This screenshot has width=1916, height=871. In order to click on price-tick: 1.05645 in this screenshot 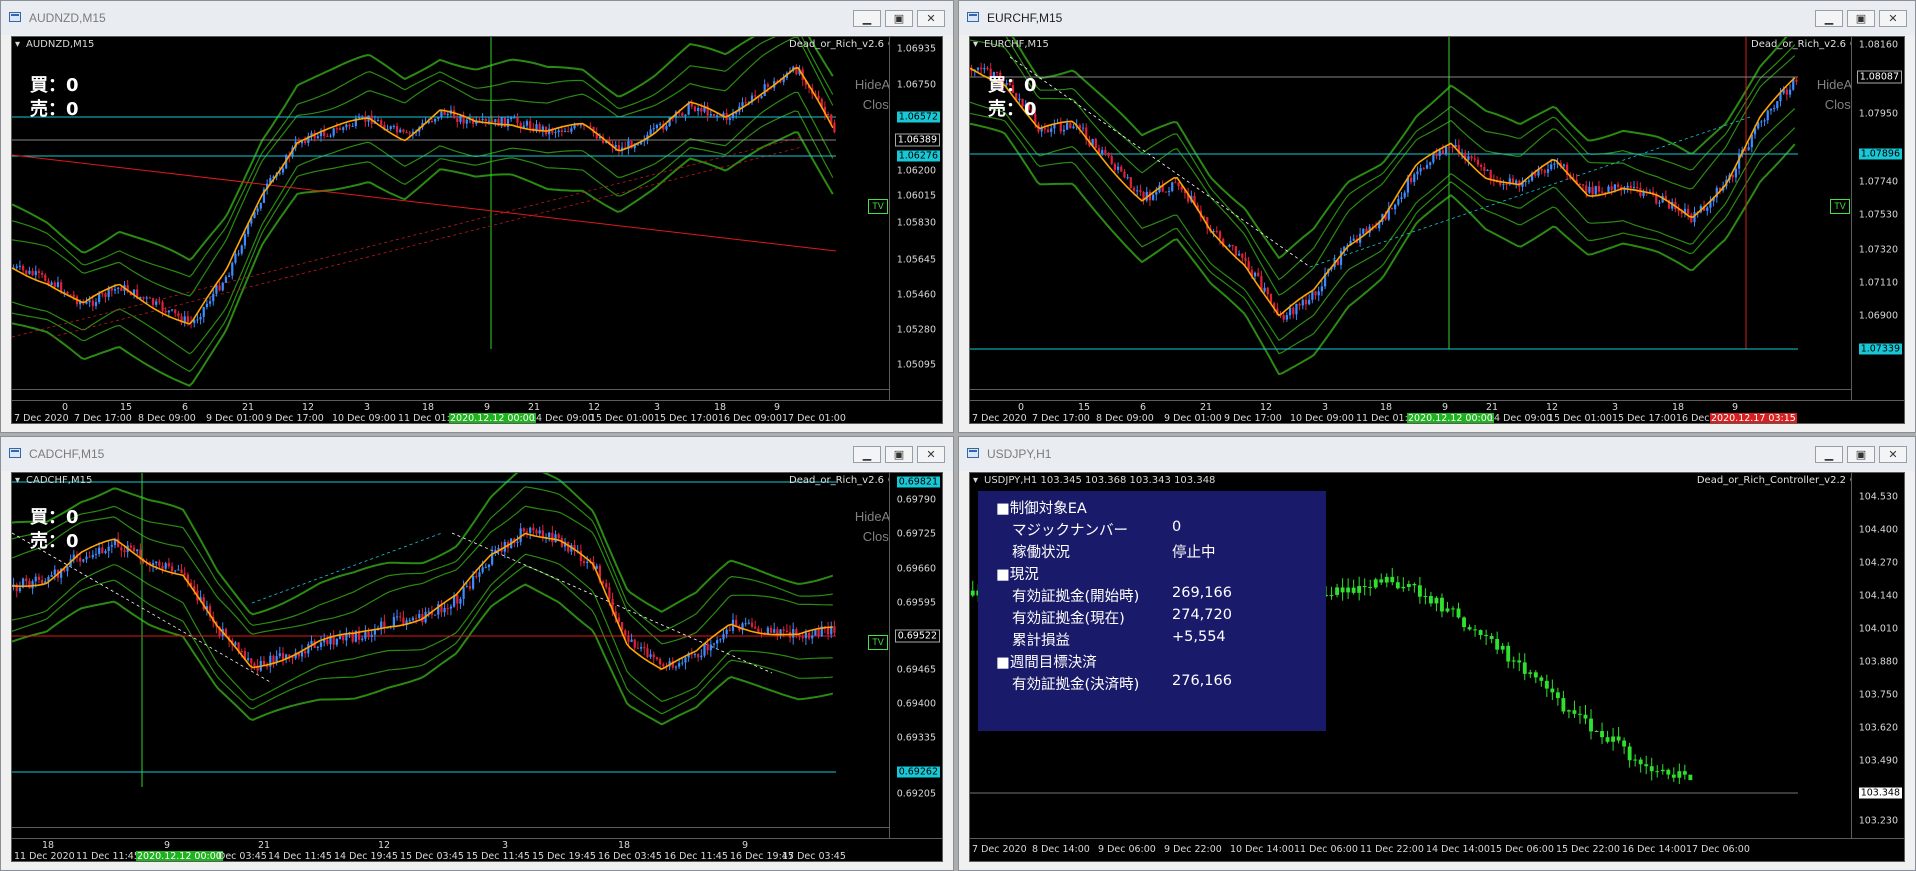, I will do `click(916, 260)`.